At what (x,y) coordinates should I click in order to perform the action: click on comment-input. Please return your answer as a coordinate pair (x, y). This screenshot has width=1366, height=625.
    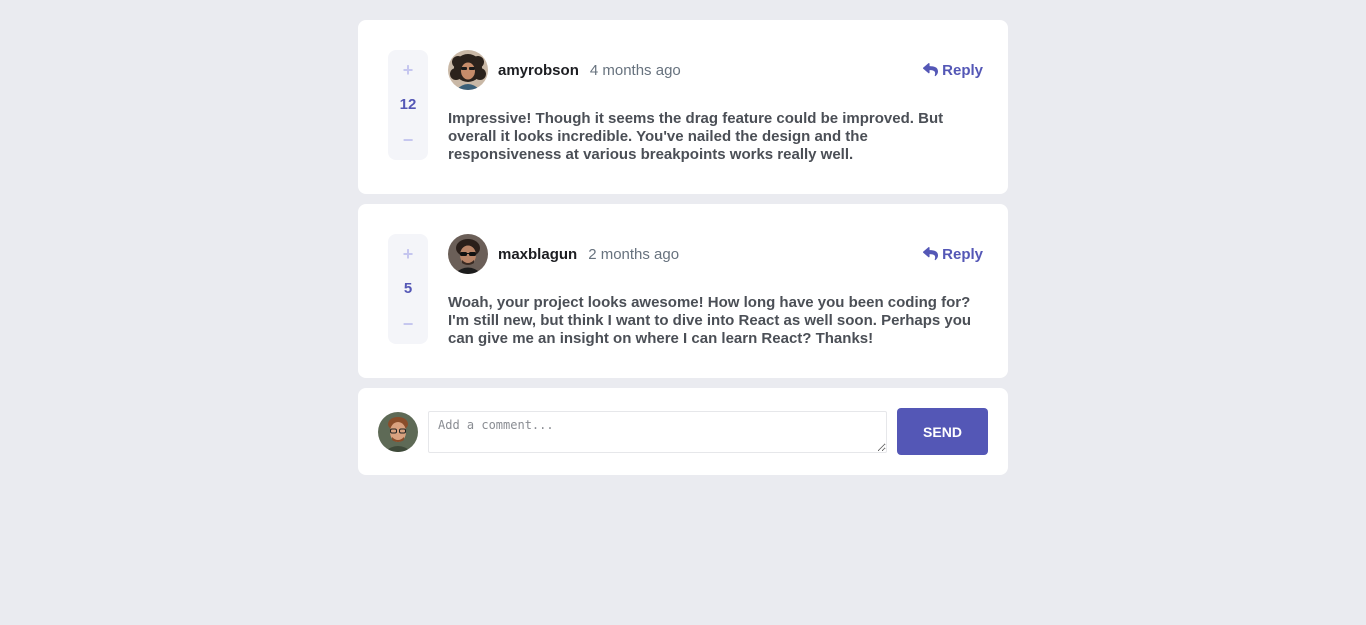
    Looking at the image, I should click on (657, 432).